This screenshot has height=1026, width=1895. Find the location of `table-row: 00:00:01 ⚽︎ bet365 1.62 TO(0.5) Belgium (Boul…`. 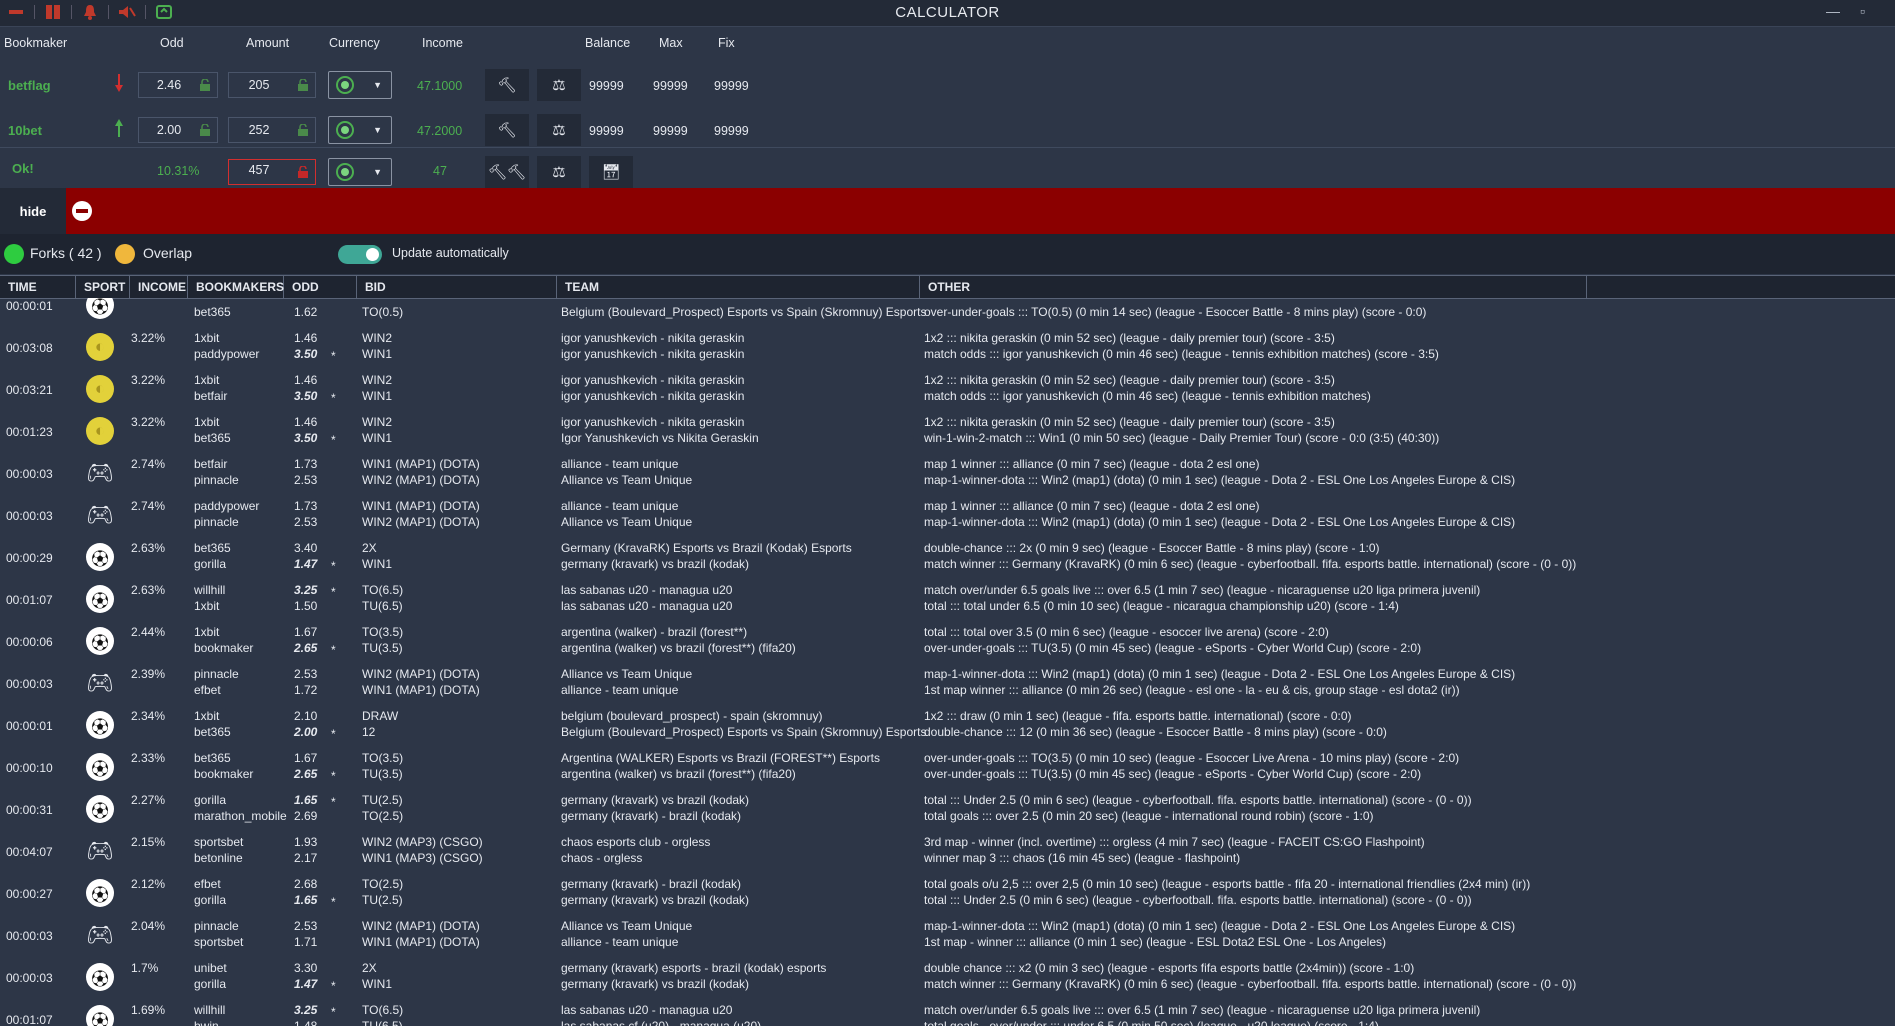

table-row: 00:00:01 ⚽︎ bet365 1.62 TO(0.5) Belgium (Boul… is located at coordinates (947, 312).